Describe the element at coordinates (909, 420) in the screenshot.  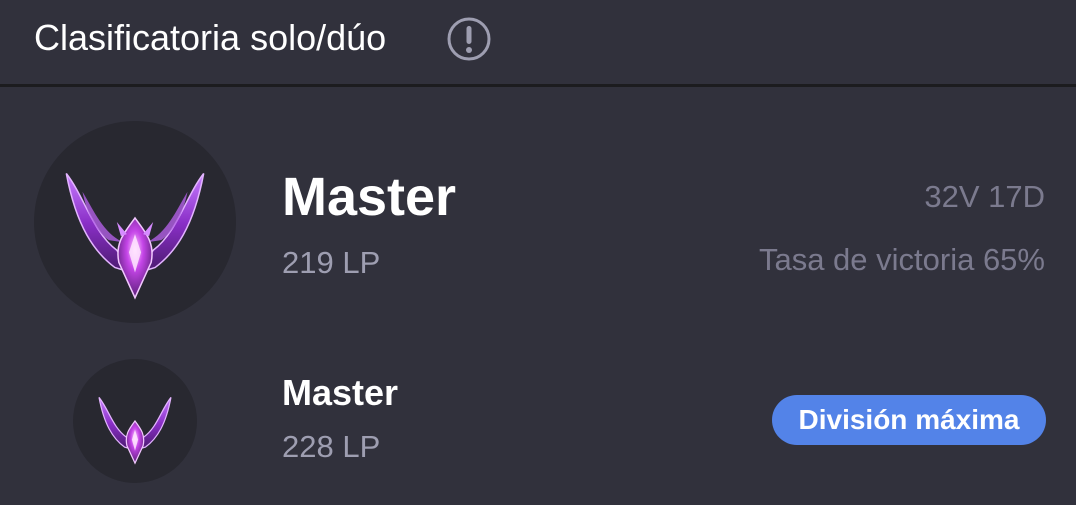
I see `highest-division-badge: División máxima` at that location.